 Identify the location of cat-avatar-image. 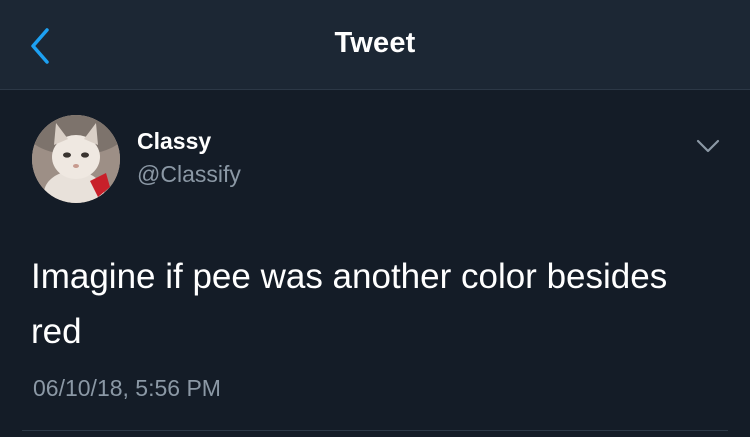
(76, 159).